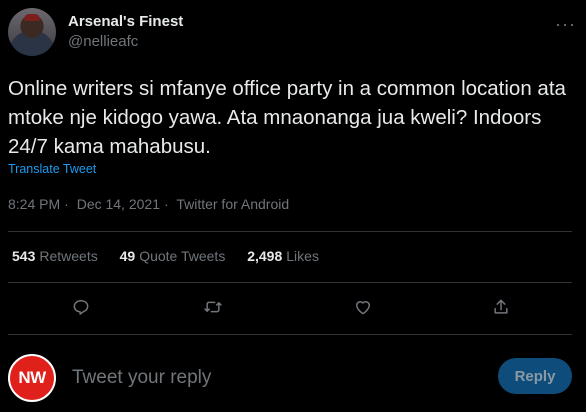  I want to click on retweets-stat: 543 Retweets, so click(55, 256).